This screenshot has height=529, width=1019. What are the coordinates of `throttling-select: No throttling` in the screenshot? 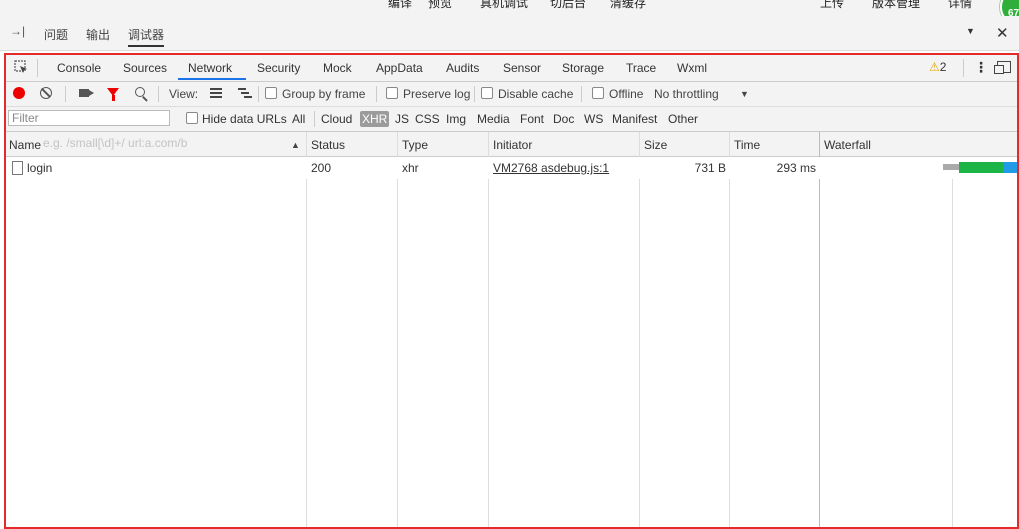 It's located at (686, 94).